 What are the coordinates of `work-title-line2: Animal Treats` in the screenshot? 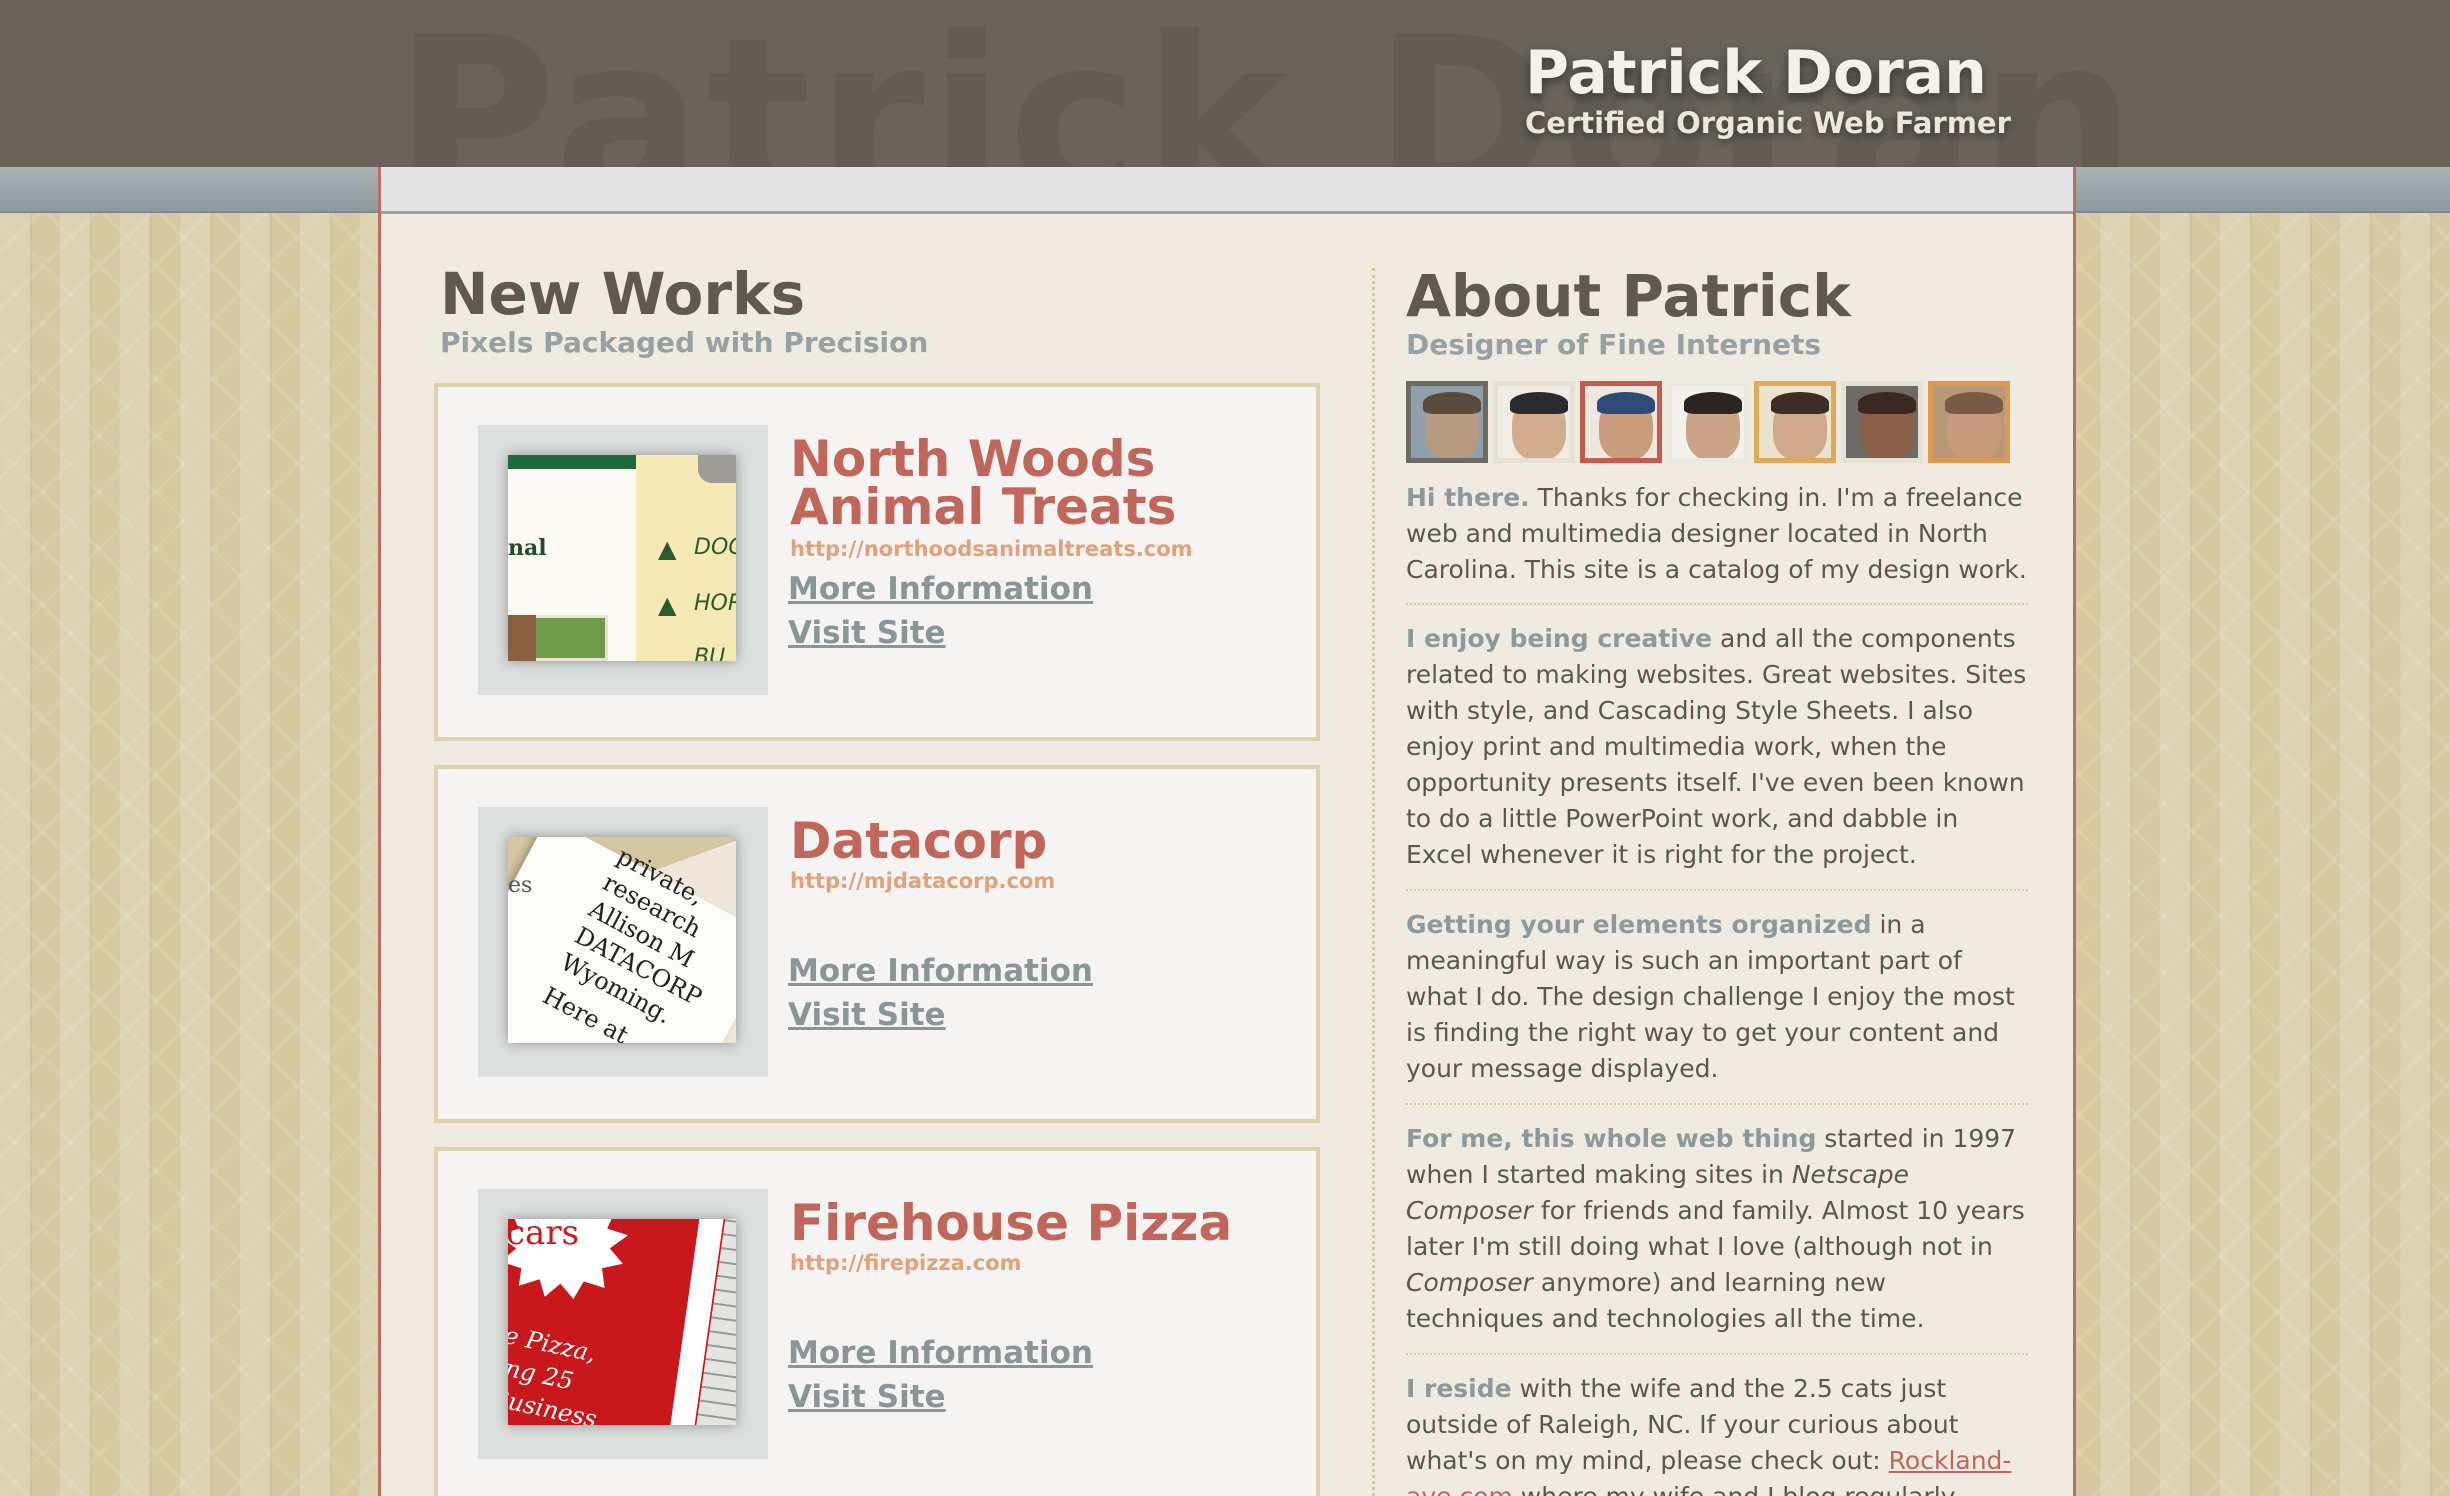 It's located at (983, 507).